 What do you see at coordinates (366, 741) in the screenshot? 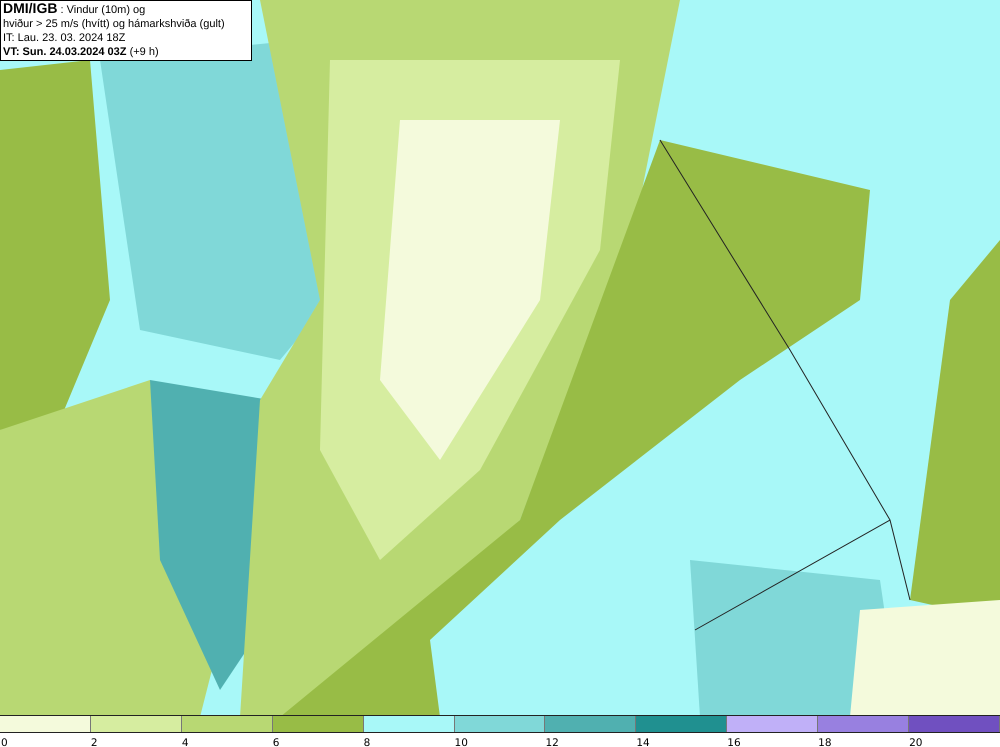
I see `legend-label: 8` at bounding box center [366, 741].